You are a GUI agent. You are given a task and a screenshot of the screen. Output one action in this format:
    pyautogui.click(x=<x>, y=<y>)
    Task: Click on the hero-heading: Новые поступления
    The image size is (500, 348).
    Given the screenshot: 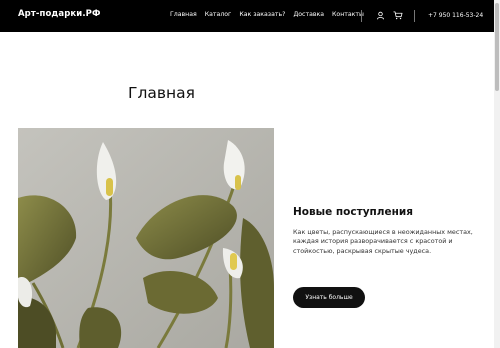 What is the action you would take?
    pyautogui.click(x=353, y=212)
    